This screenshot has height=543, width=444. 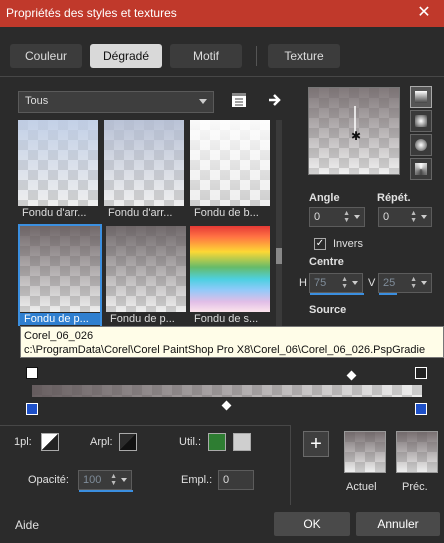 I want to click on angle-label: Angle, so click(x=324, y=198).